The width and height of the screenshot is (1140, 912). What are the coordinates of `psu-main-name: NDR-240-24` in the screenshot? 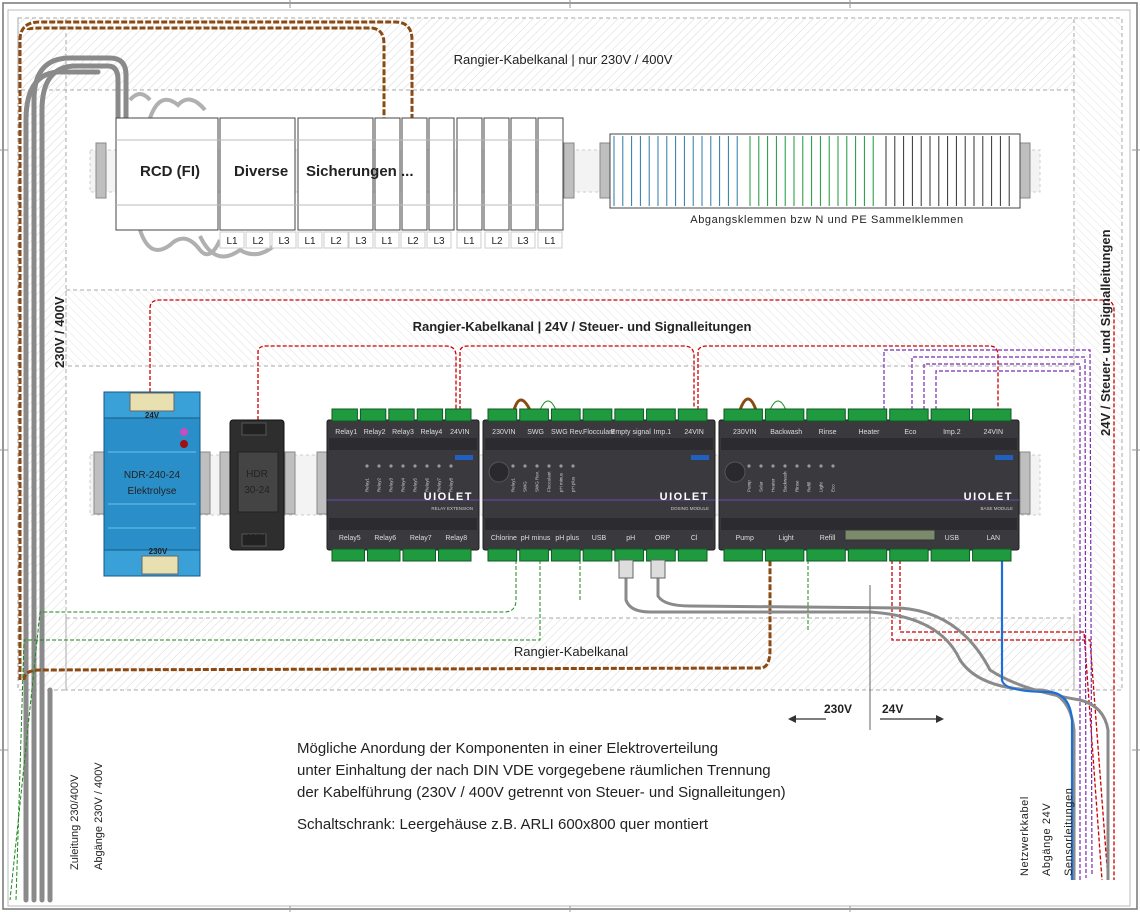 It's located at (152, 475).